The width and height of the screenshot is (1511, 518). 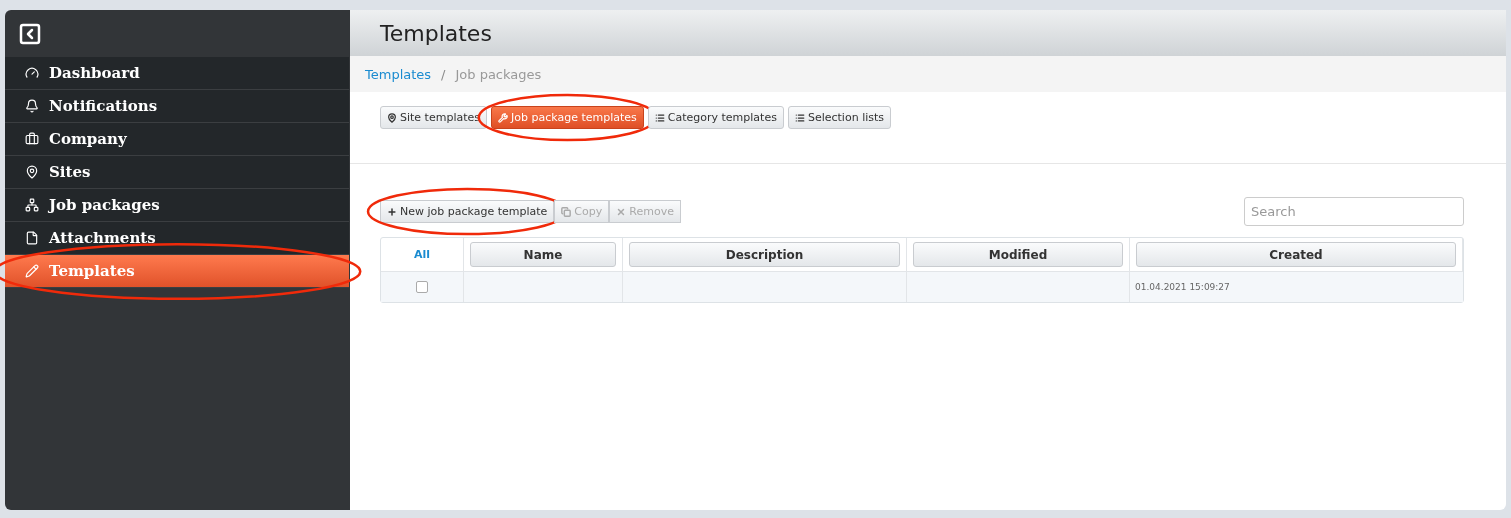 What do you see at coordinates (177, 172) in the screenshot?
I see `sidebar-item: Sites` at bounding box center [177, 172].